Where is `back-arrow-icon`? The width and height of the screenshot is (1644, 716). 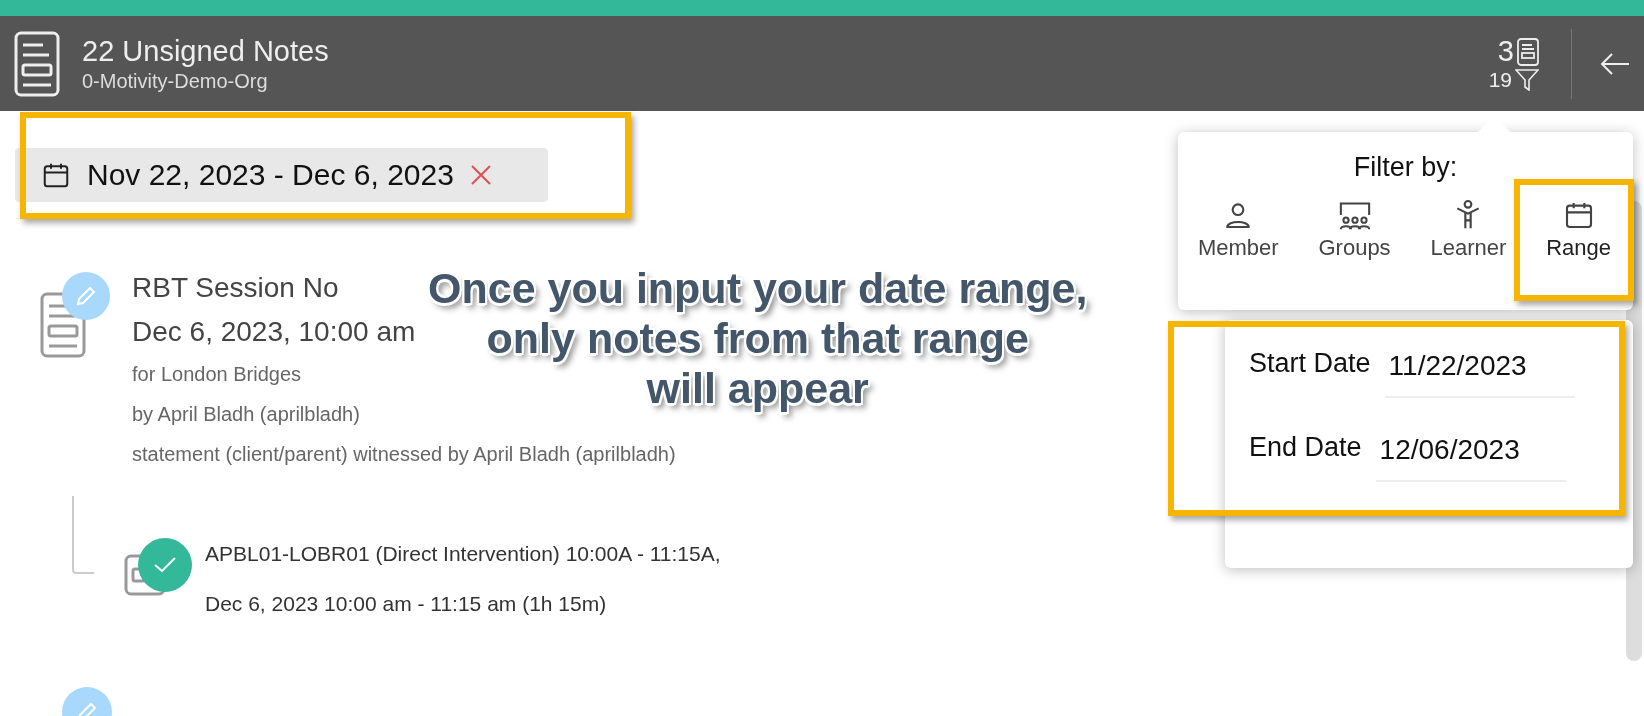 back-arrow-icon is located at coordinates (1615, 63).